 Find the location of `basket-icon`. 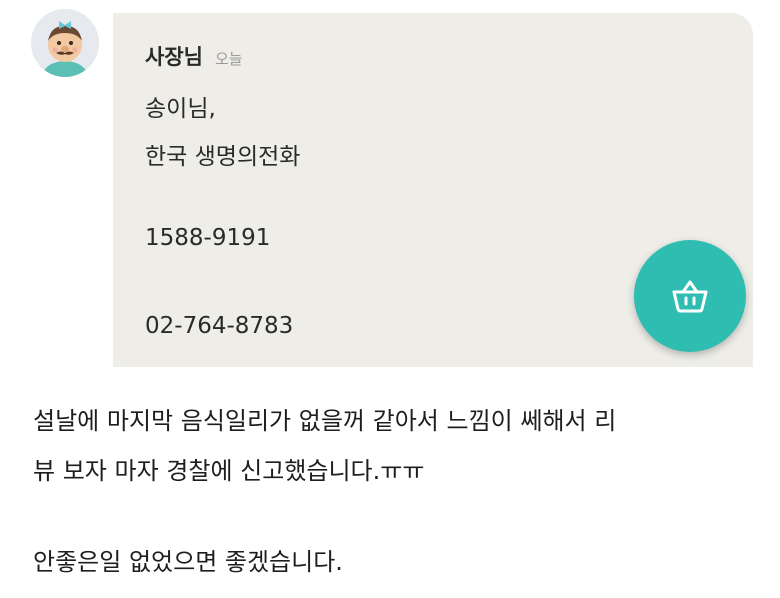

basket-icon is located at coordinates (690, 296).